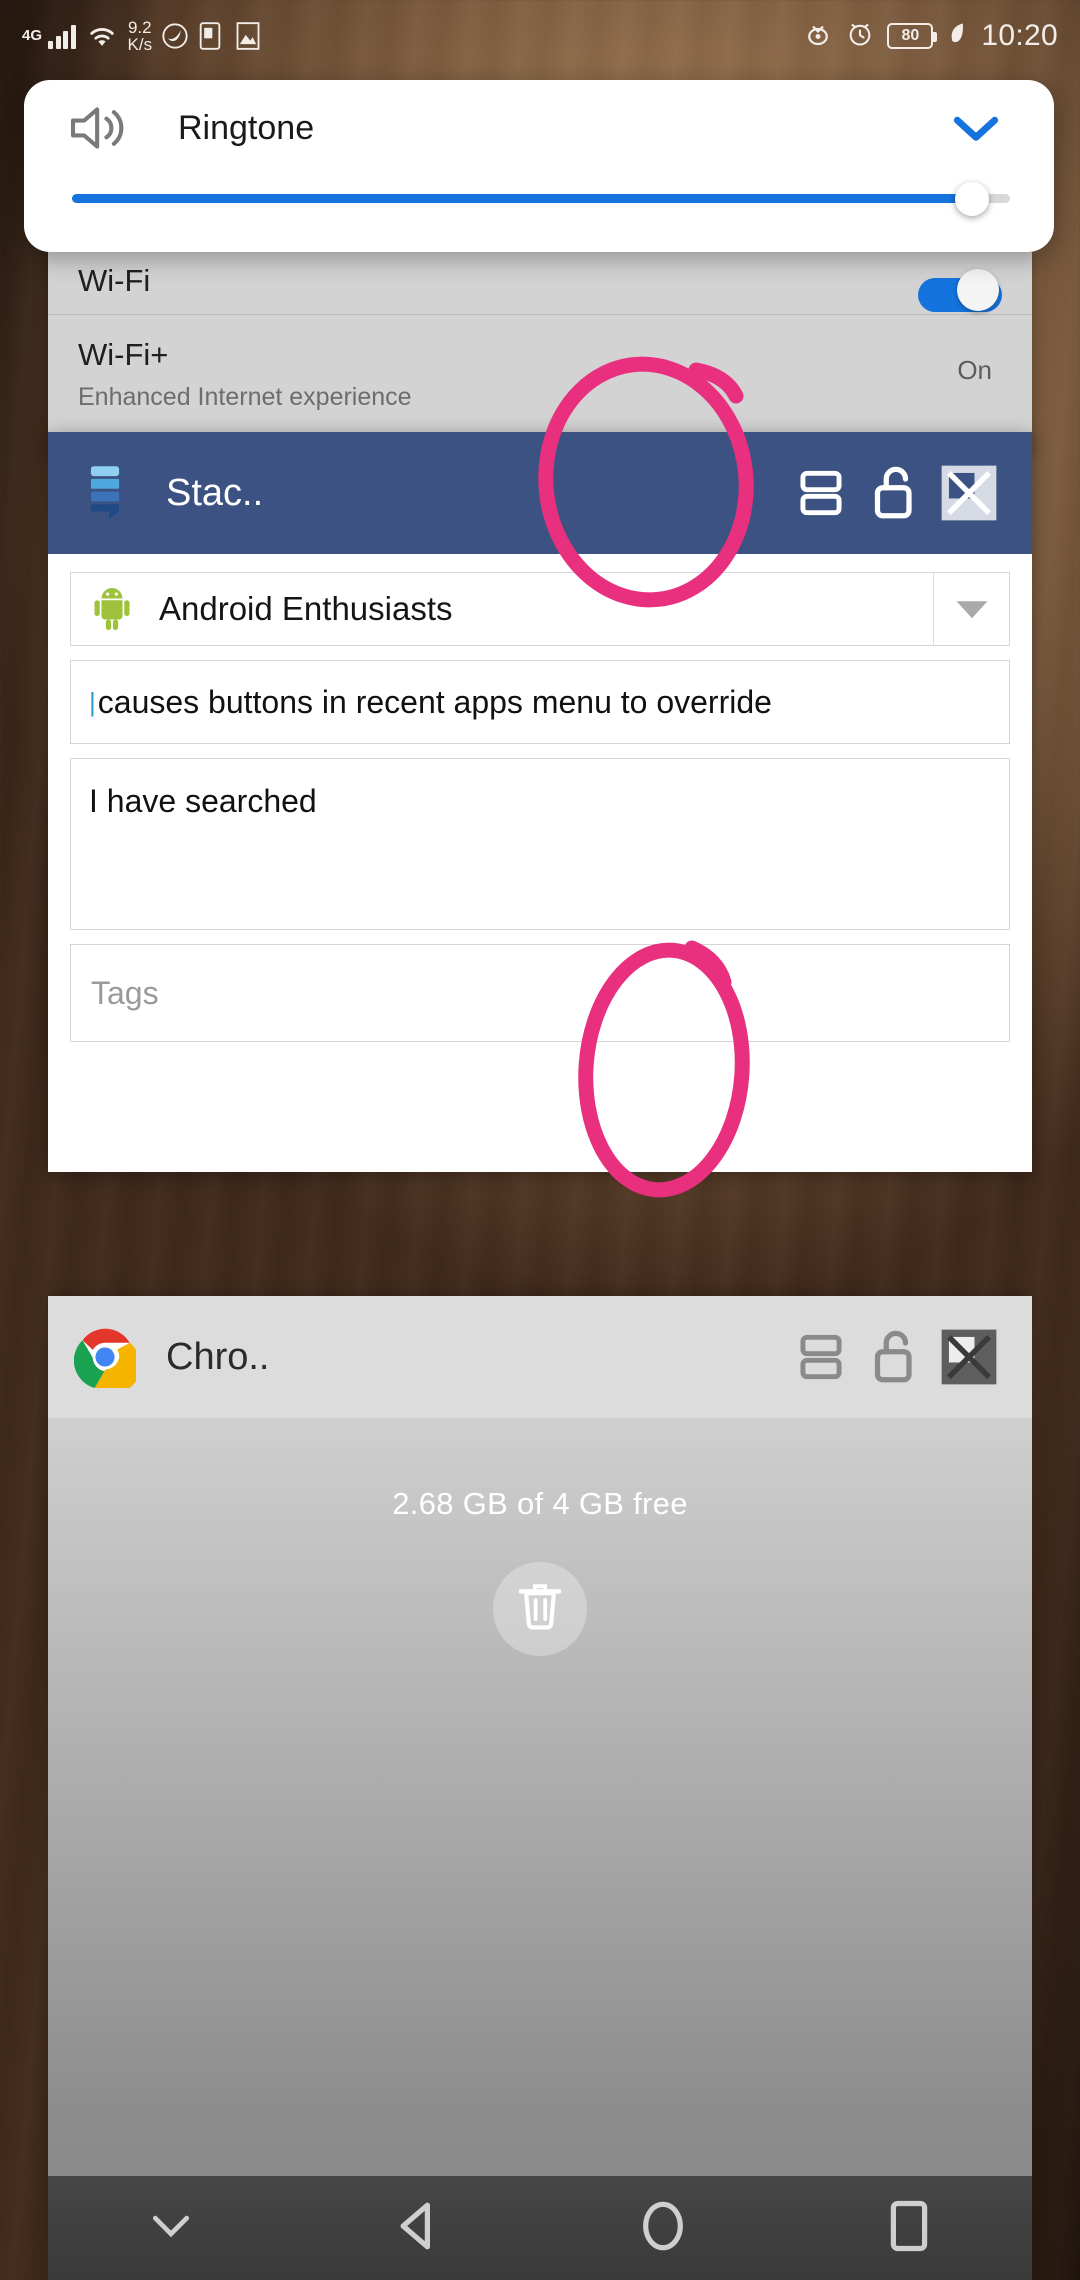  Describe the element at coordinates (306, 608) in the screenshot. I see `site-selector-label: Android Enthusiasts` at that location.